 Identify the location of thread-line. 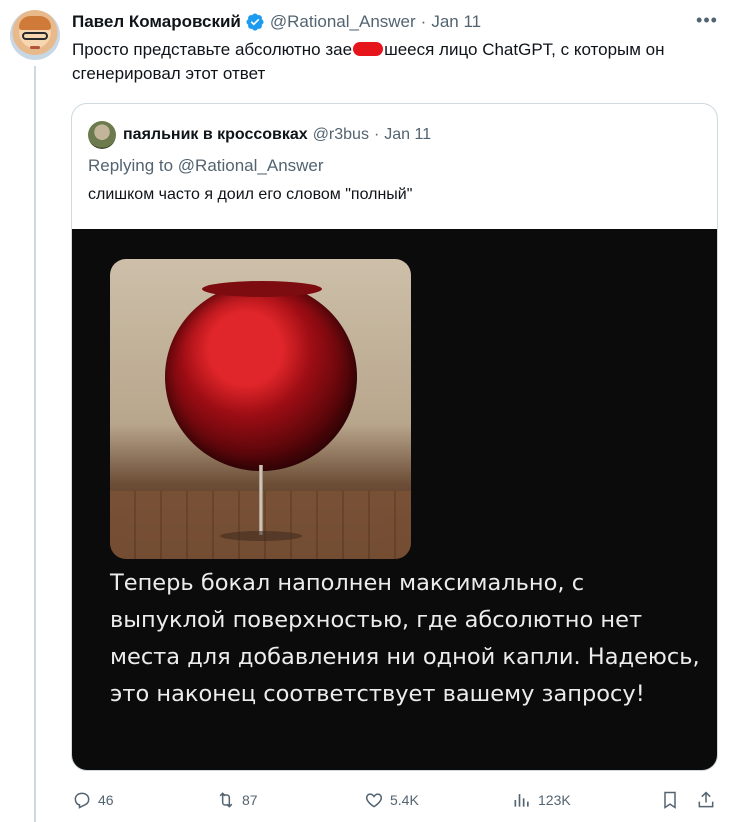
(35, 444).